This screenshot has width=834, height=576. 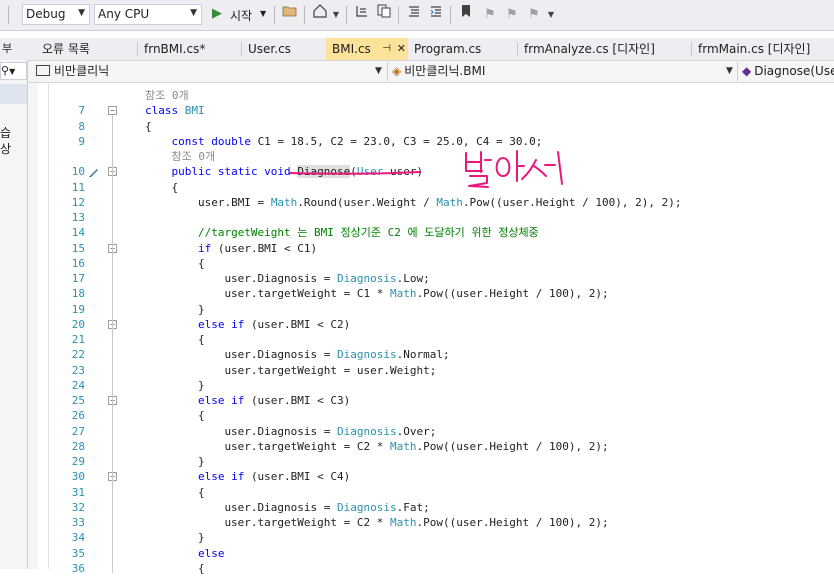 I want to click on tab-frmanalyze-designer: frmAnalyze.cs [디자인], so click(x=604, y=49).